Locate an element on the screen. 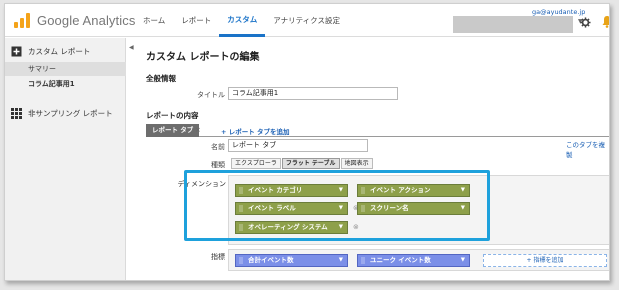 The height and width of the screenshot is (290, 619). sidebar-item-summary: サマリー is located at coordinates (65, 69).